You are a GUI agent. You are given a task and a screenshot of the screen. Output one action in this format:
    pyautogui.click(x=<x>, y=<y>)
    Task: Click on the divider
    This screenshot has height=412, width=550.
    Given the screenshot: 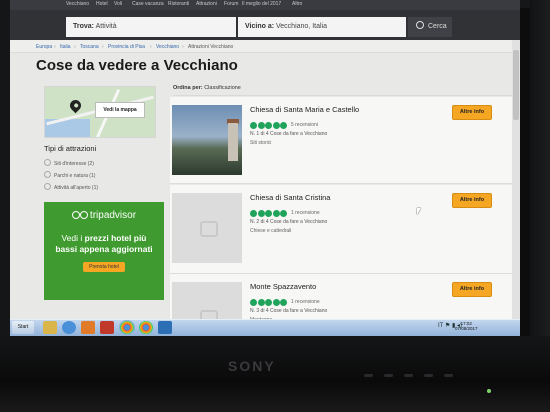 What is the action you would take?
    pyautogui.click(x=344, y=95)
    